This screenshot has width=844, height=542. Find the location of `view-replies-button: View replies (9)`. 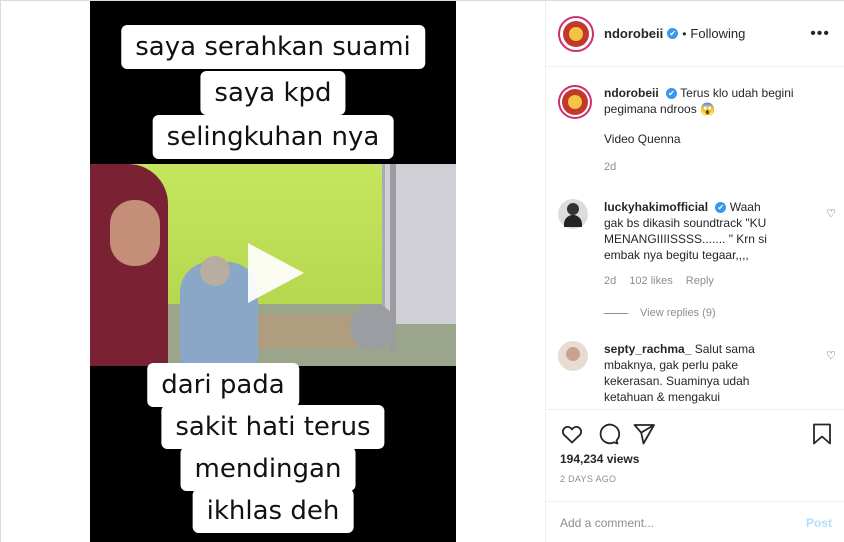

view-replies-button: View replies (9) is located at coordinates (660, 313).